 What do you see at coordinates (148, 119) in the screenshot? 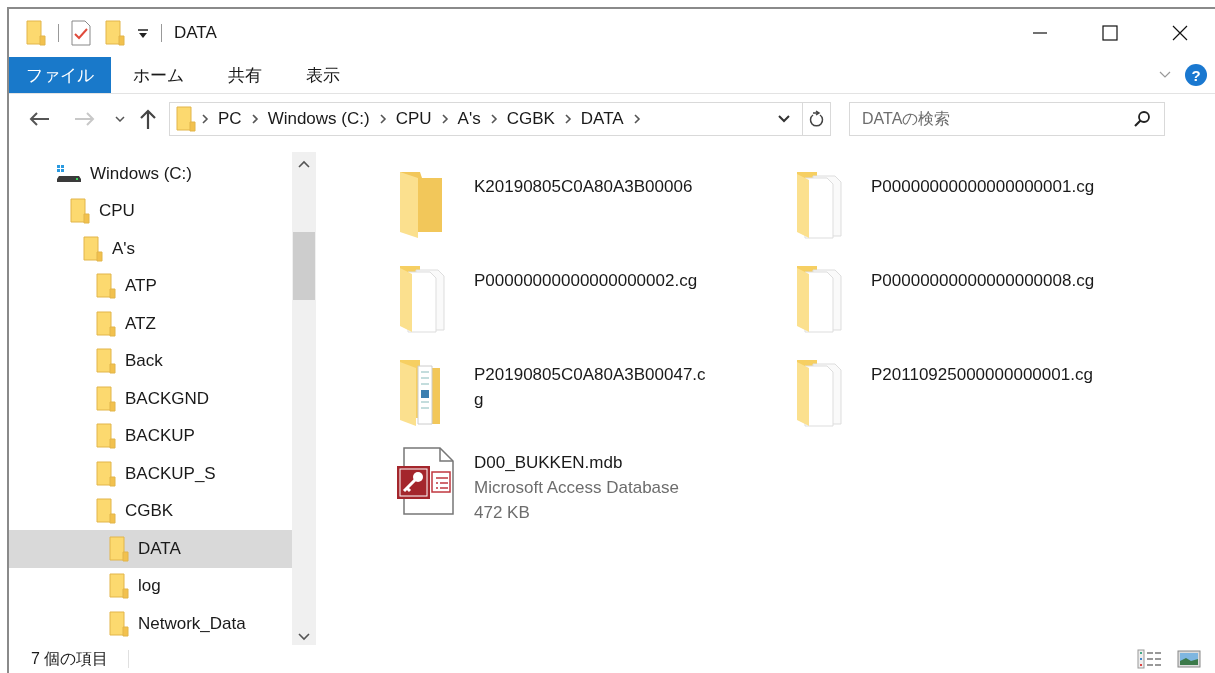
I see `up-arrow-icon` at bounding box center [148, 119].